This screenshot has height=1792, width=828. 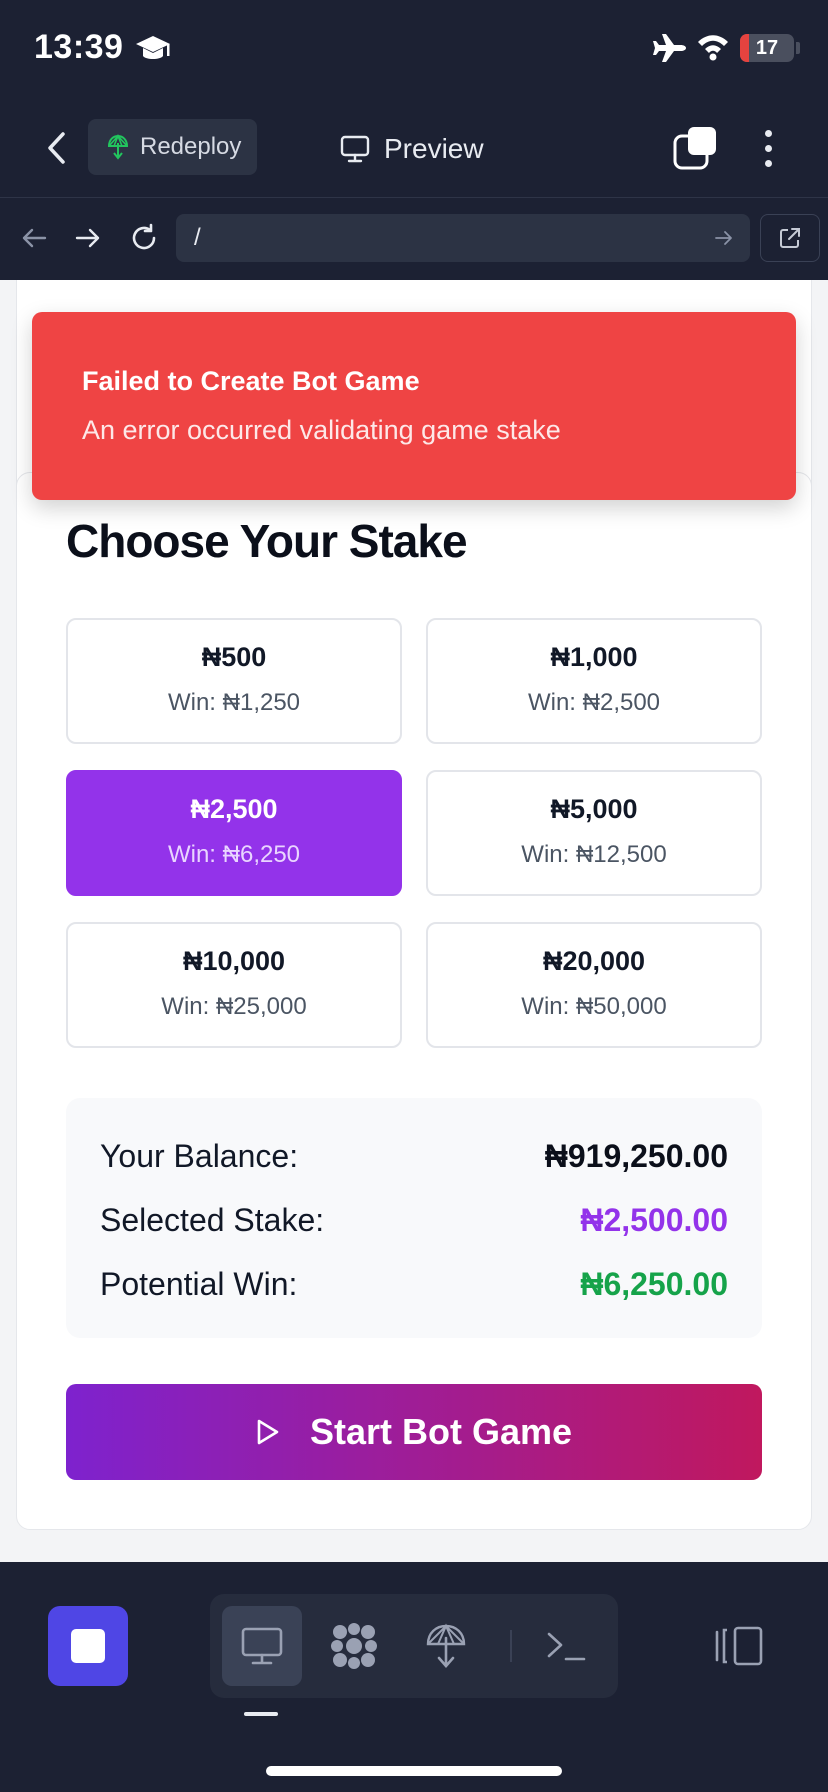 What do you see at coordinates (79, 47) in the screenshot?
I see `status-time: 13:39` at bounding box center [79, 47].